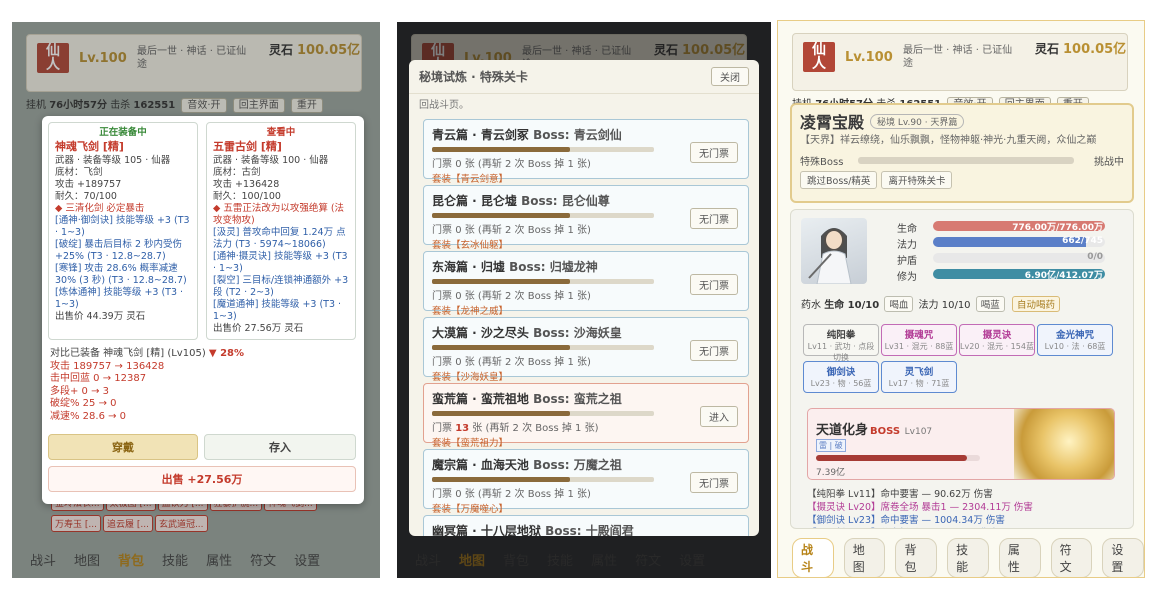 The image size is (1165, 598). What do you see at coordinates (900, 494) in the screenshot?
I see `log-line: 【纯阳拳 Lv11】命中要害 — 90.62万 伤害` at bounding box center [900, 494].